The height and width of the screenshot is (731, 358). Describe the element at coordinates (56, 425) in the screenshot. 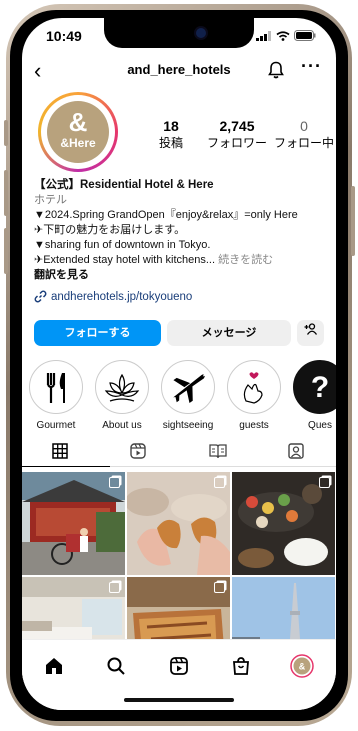

I see `highlight-label: Gourmet` at that location.